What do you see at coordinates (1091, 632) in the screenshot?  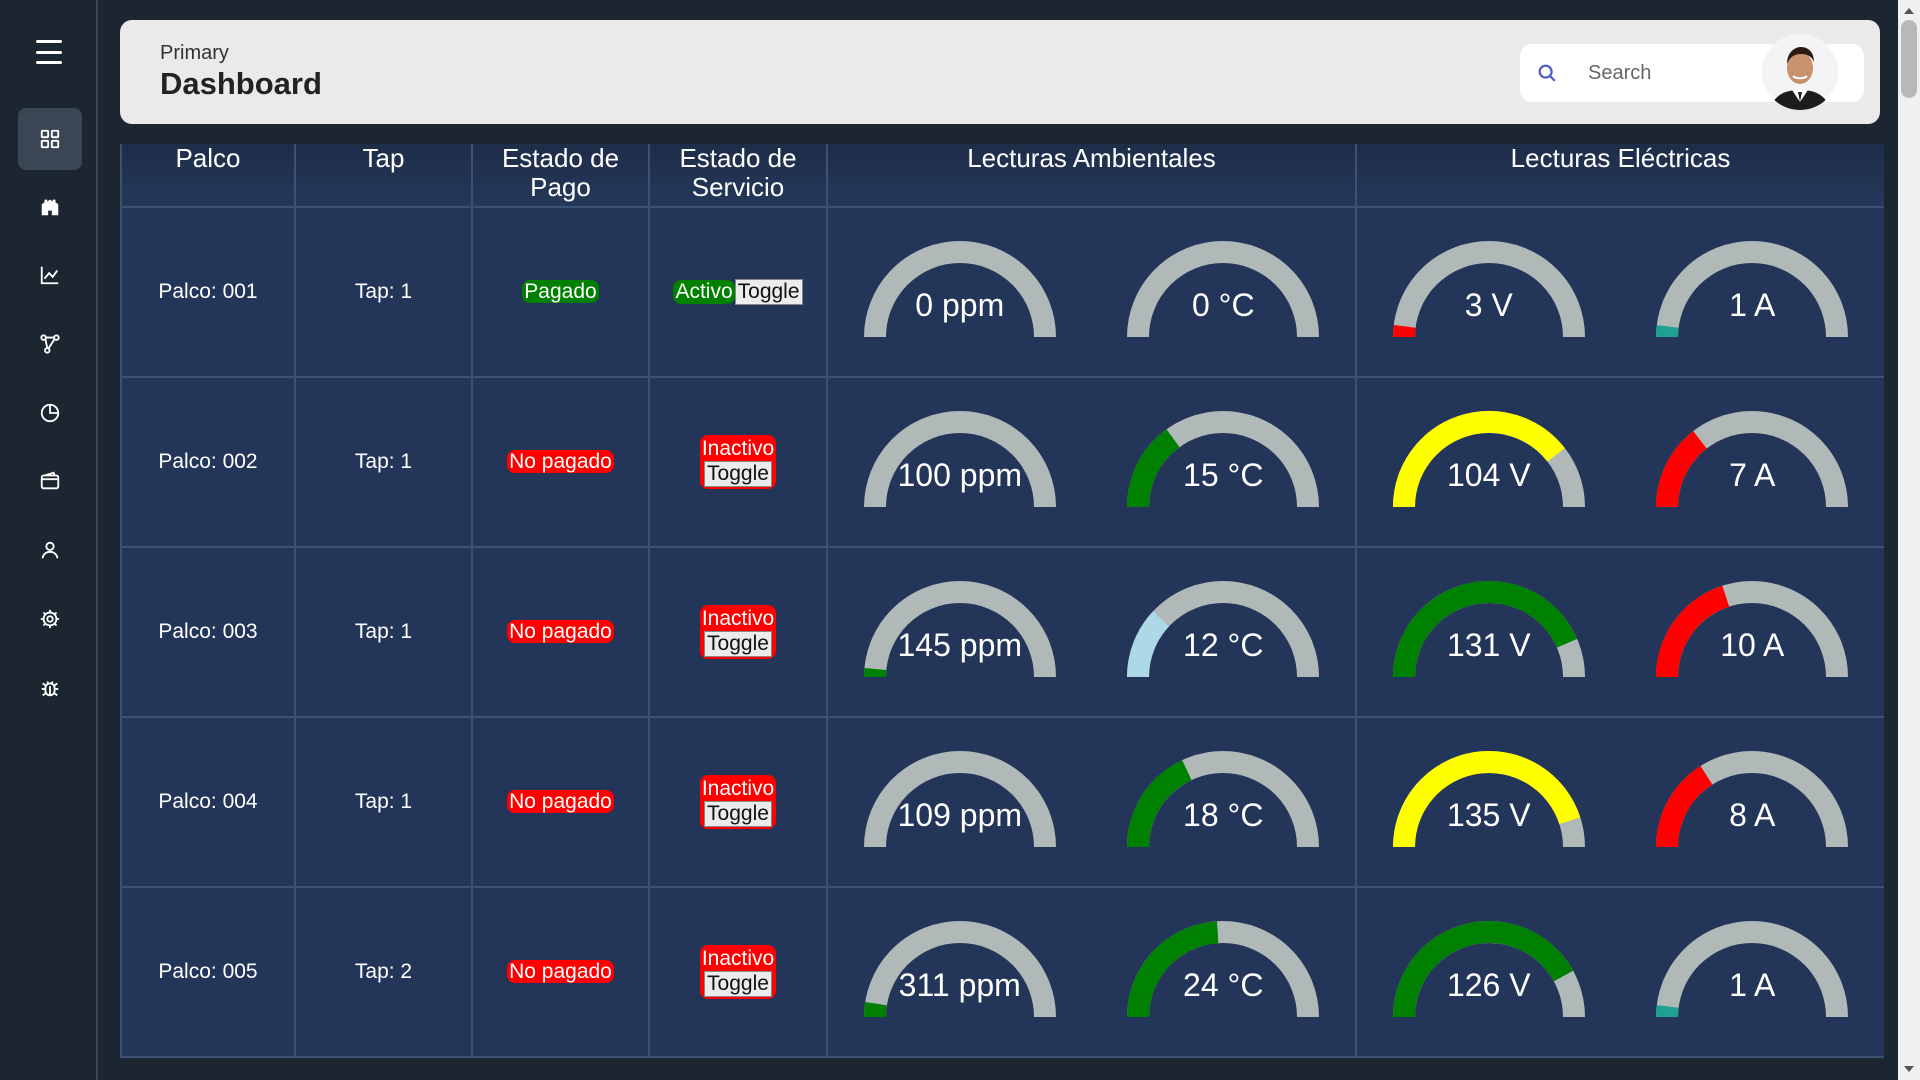 I see `cell-lecturas-ambientales: 145 ppm 12 °C` at bounding box center [1091, 632].